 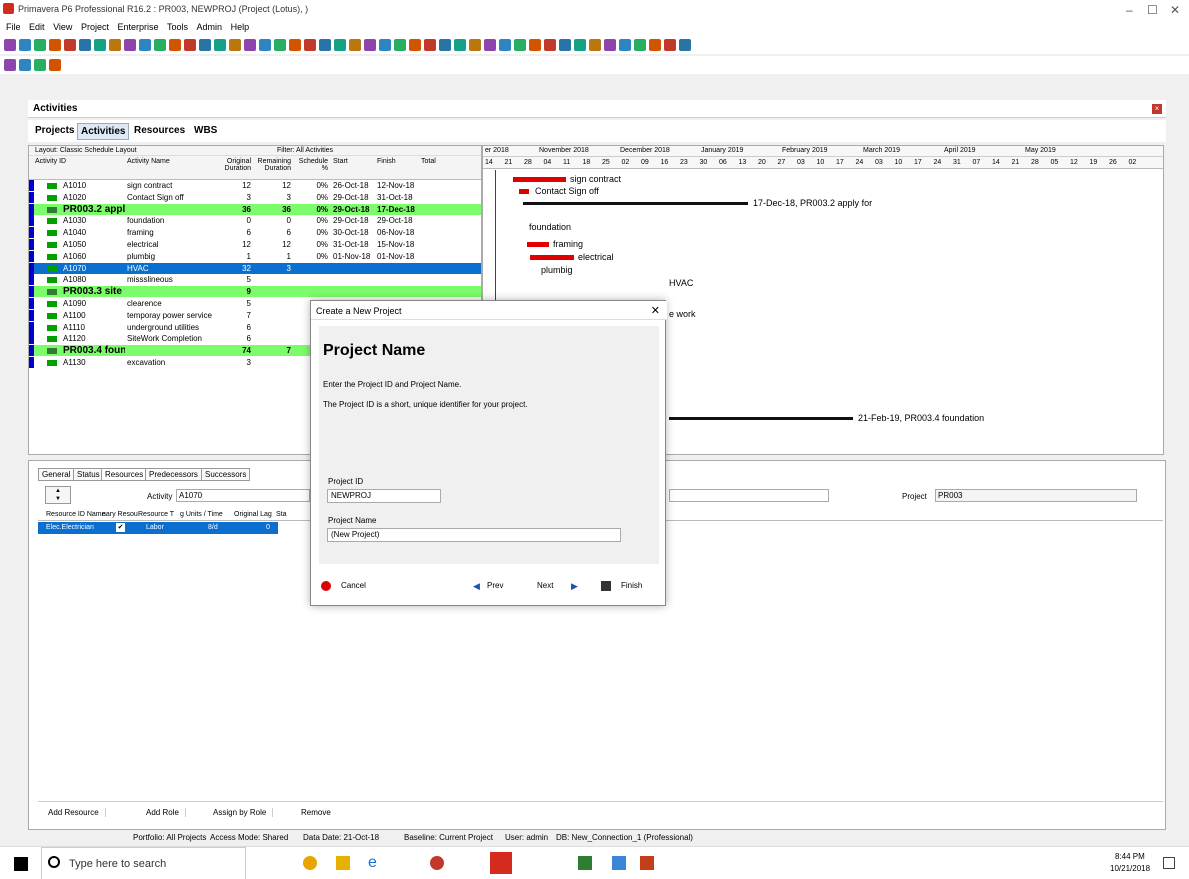 What do you see at coordinates (159, 130) in the screenshot?
I see `tab-resources: Resources` at bounding box center [159, 130].